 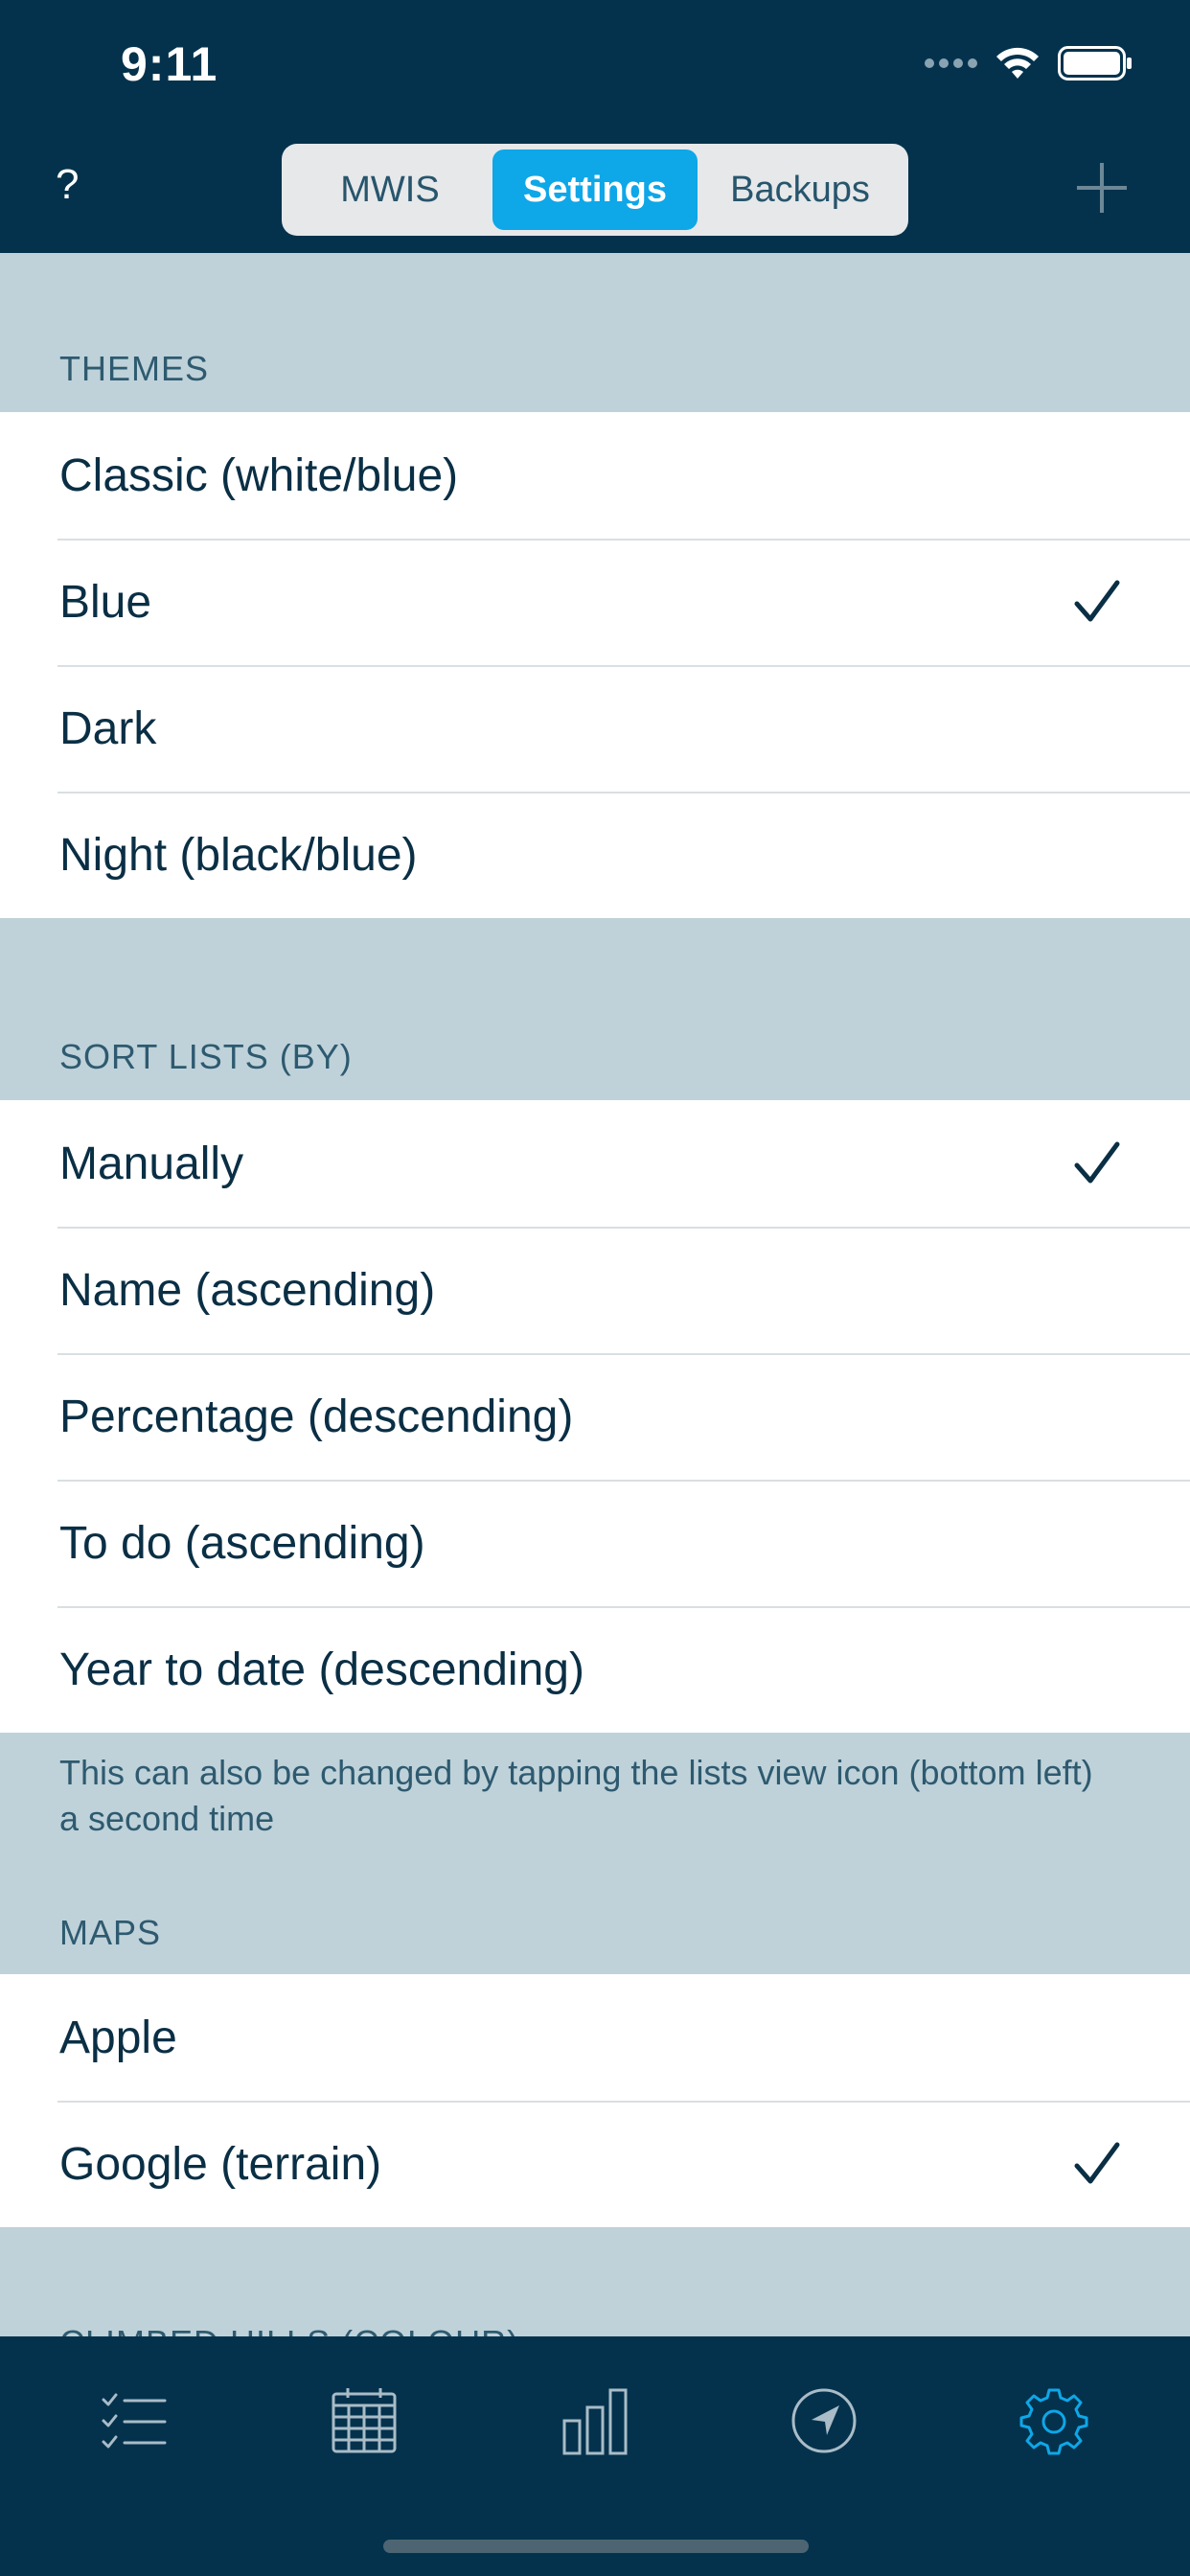 I want to click on checklist-icon, so click(x=135, y=2421).